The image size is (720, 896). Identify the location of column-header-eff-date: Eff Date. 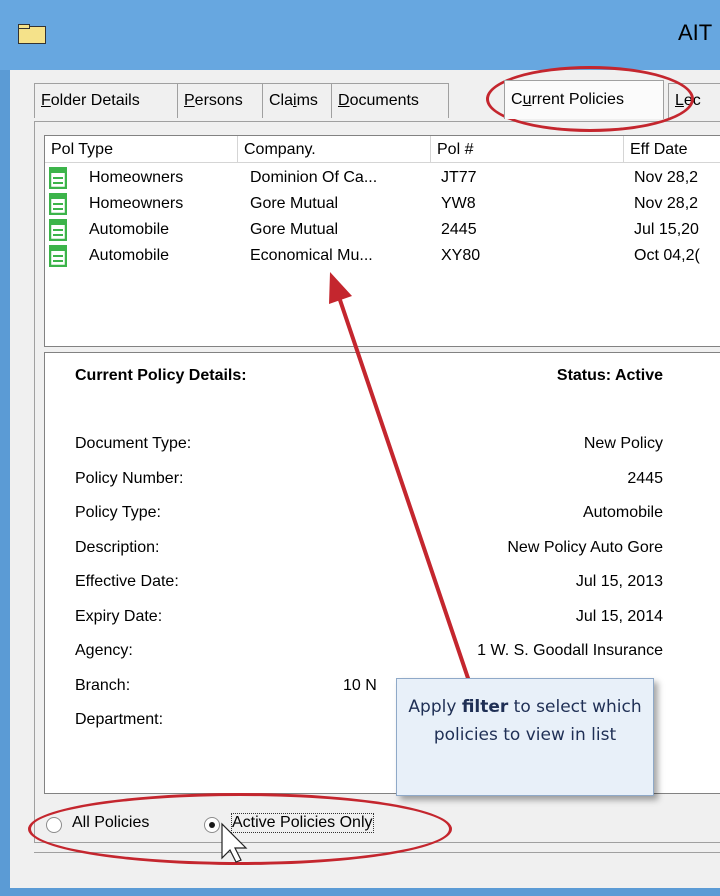
(672, 149).